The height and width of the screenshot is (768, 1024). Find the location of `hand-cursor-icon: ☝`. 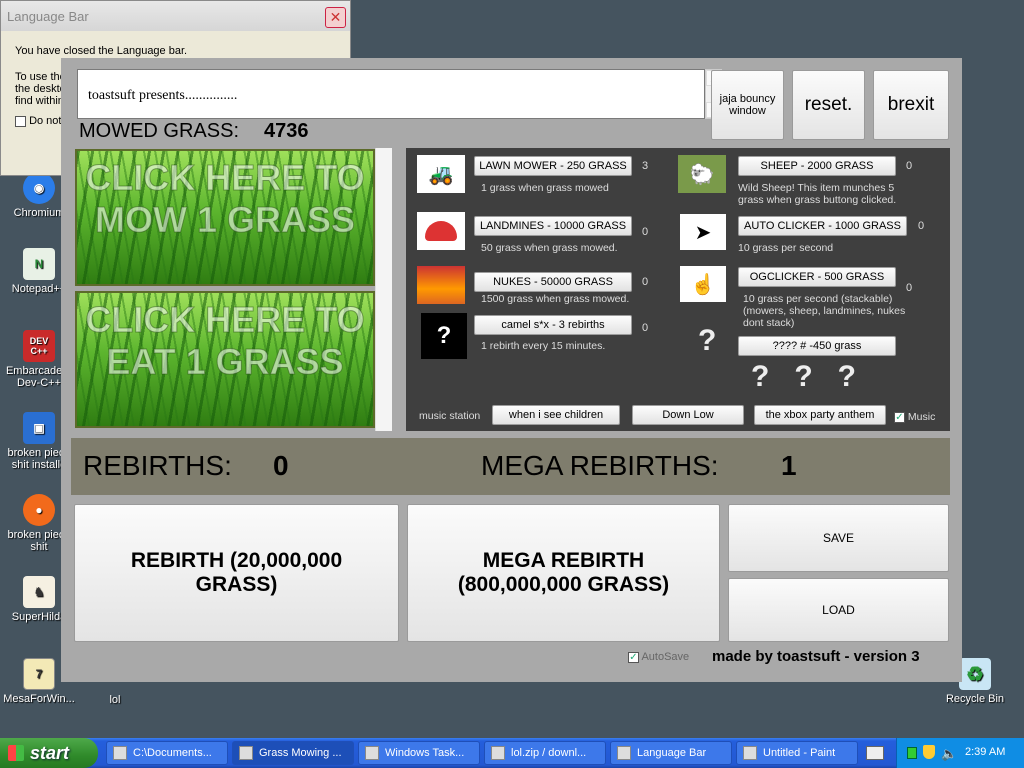

hand-cursor-icon: ☝ is located at coordinates (703, 284).